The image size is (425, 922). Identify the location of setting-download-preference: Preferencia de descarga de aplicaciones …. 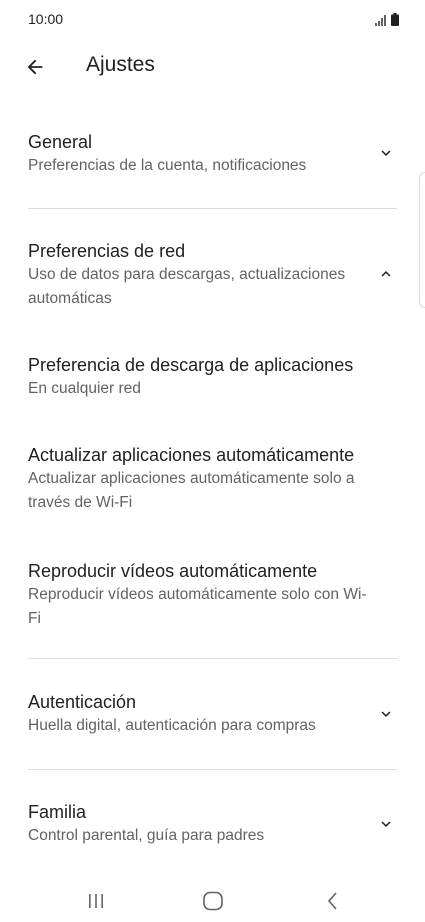
(212, 367).